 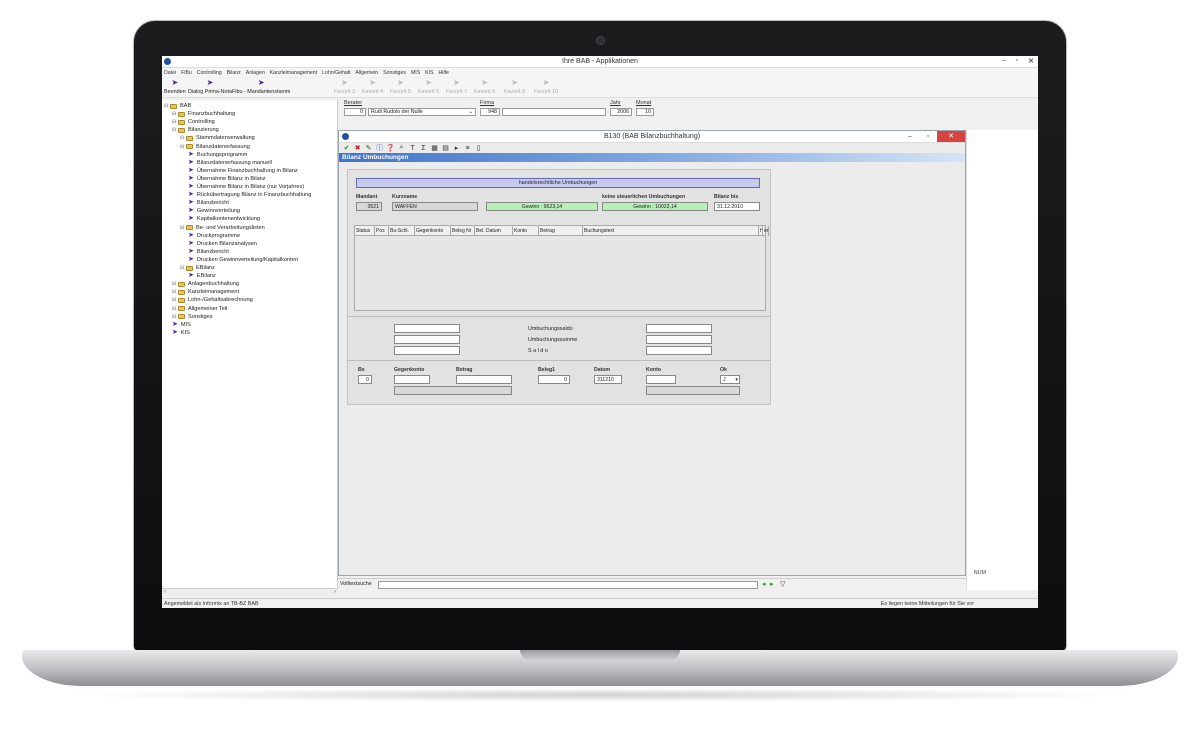 I want to click on menu-item: Allgemein, so click(x=366, y=73).